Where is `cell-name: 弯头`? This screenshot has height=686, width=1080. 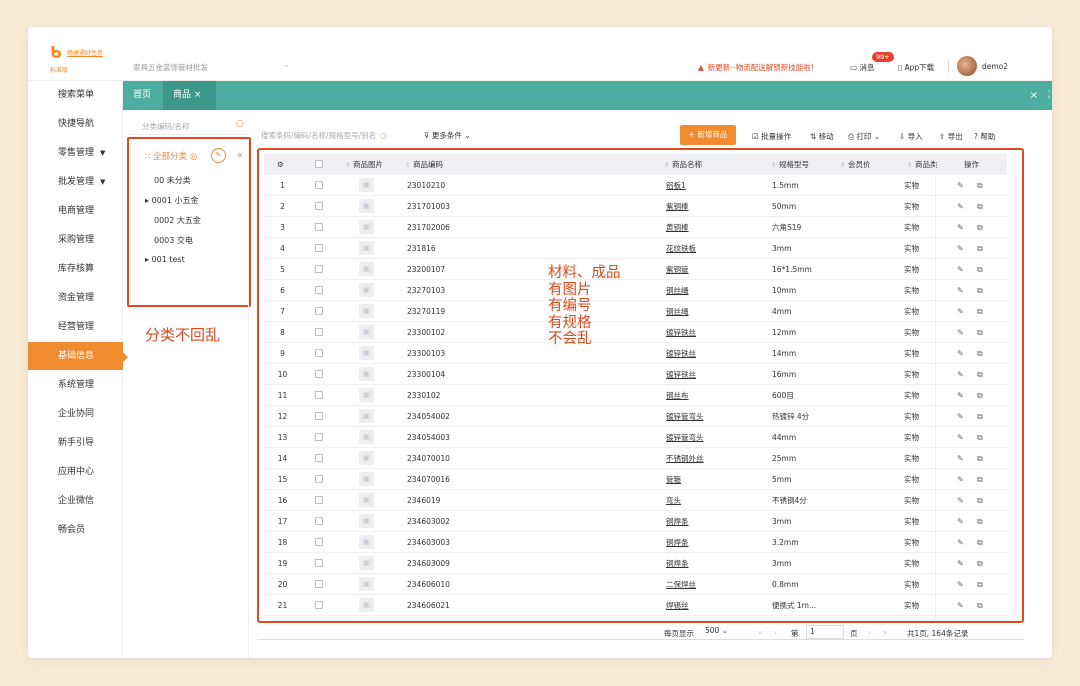
cell-name: 弯头 is located at coordinates (673, 500).